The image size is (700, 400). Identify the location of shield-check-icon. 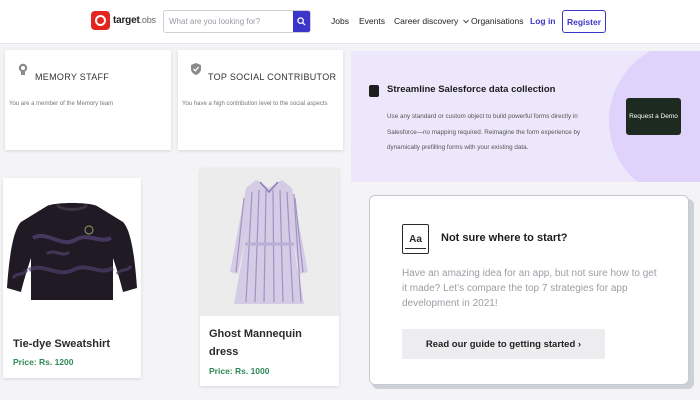
(196, 69).